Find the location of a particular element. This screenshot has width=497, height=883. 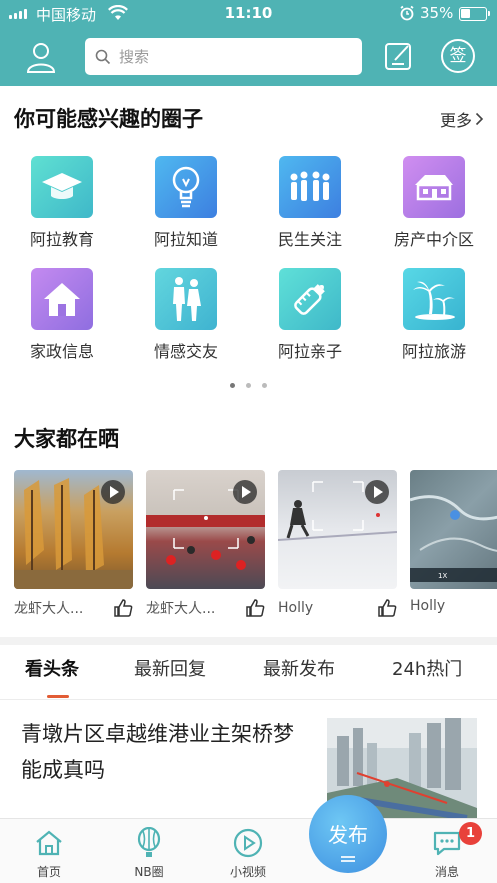

circle-label: 家政信息 is located at coordinates (61, 351).